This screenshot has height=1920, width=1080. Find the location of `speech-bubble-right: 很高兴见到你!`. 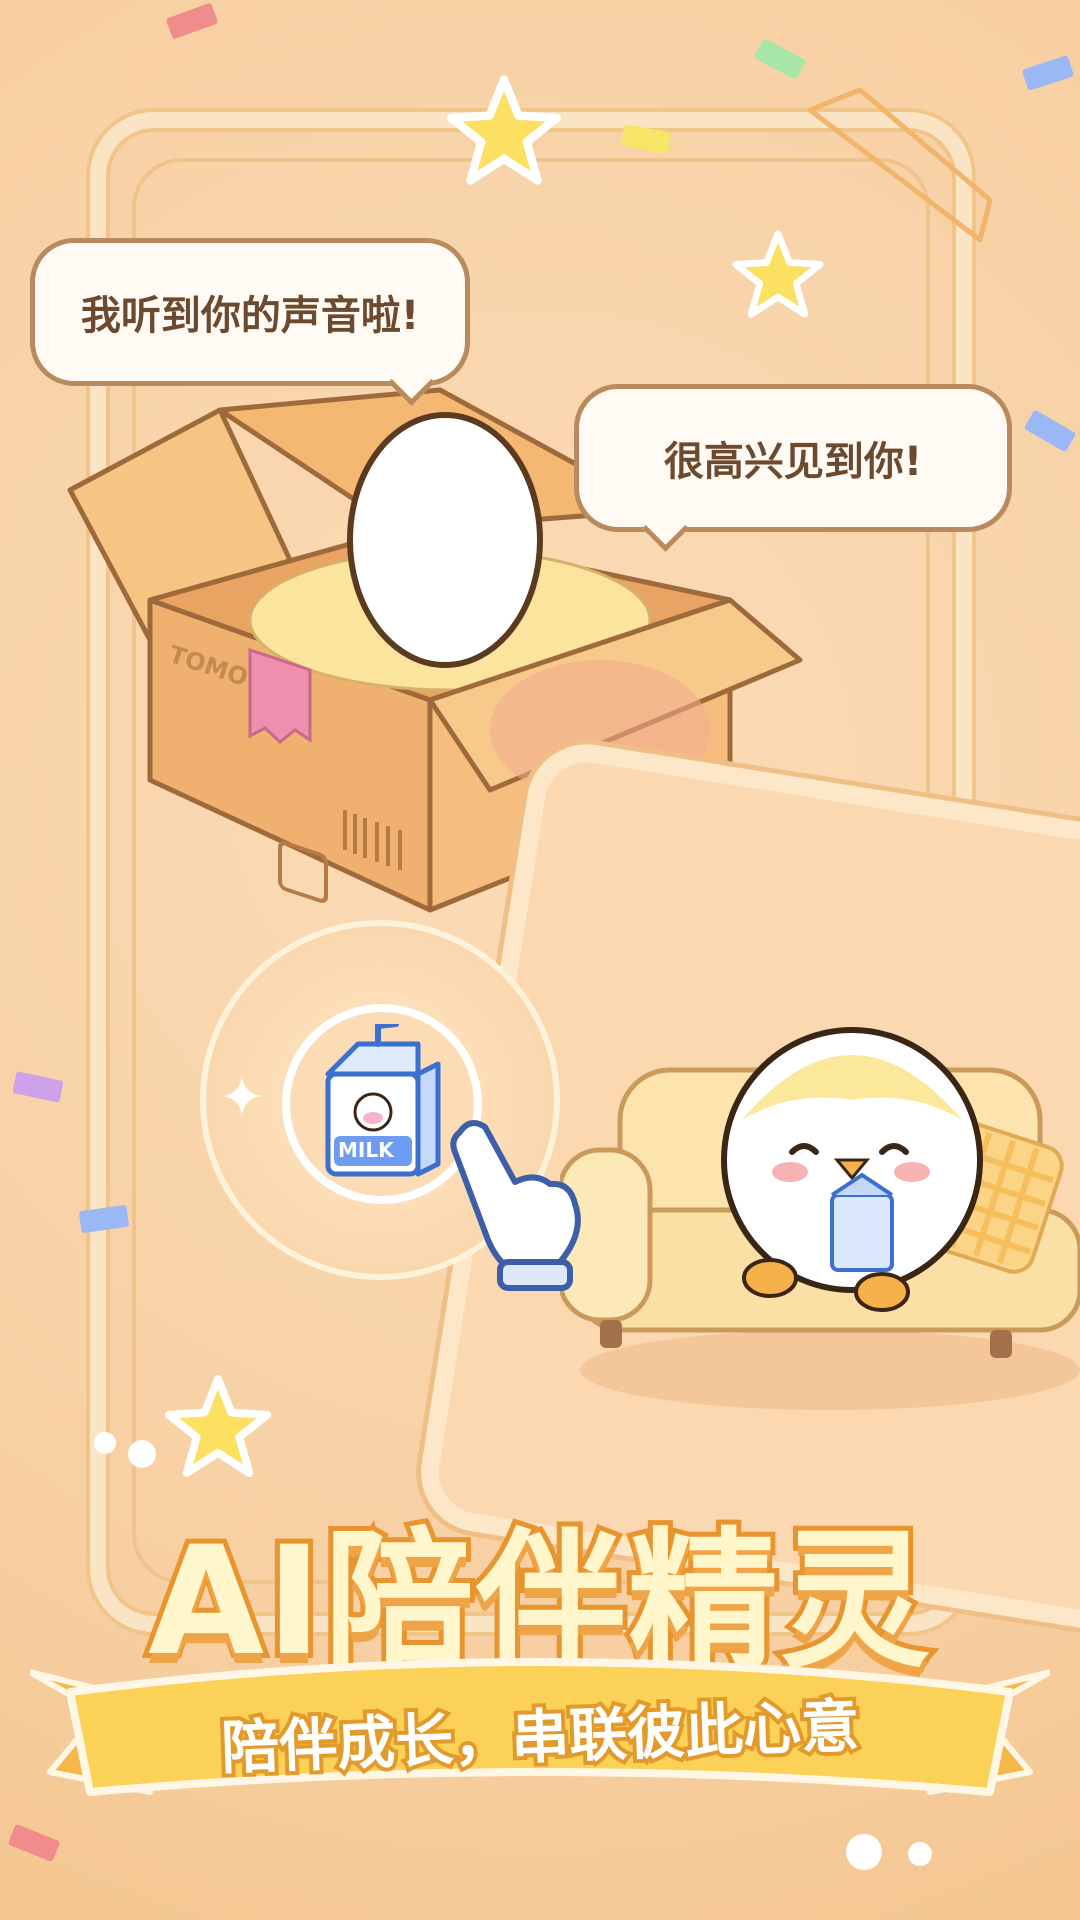

speech-bubble-right: 很高兴见到你! is located at coordinates (793, 468).